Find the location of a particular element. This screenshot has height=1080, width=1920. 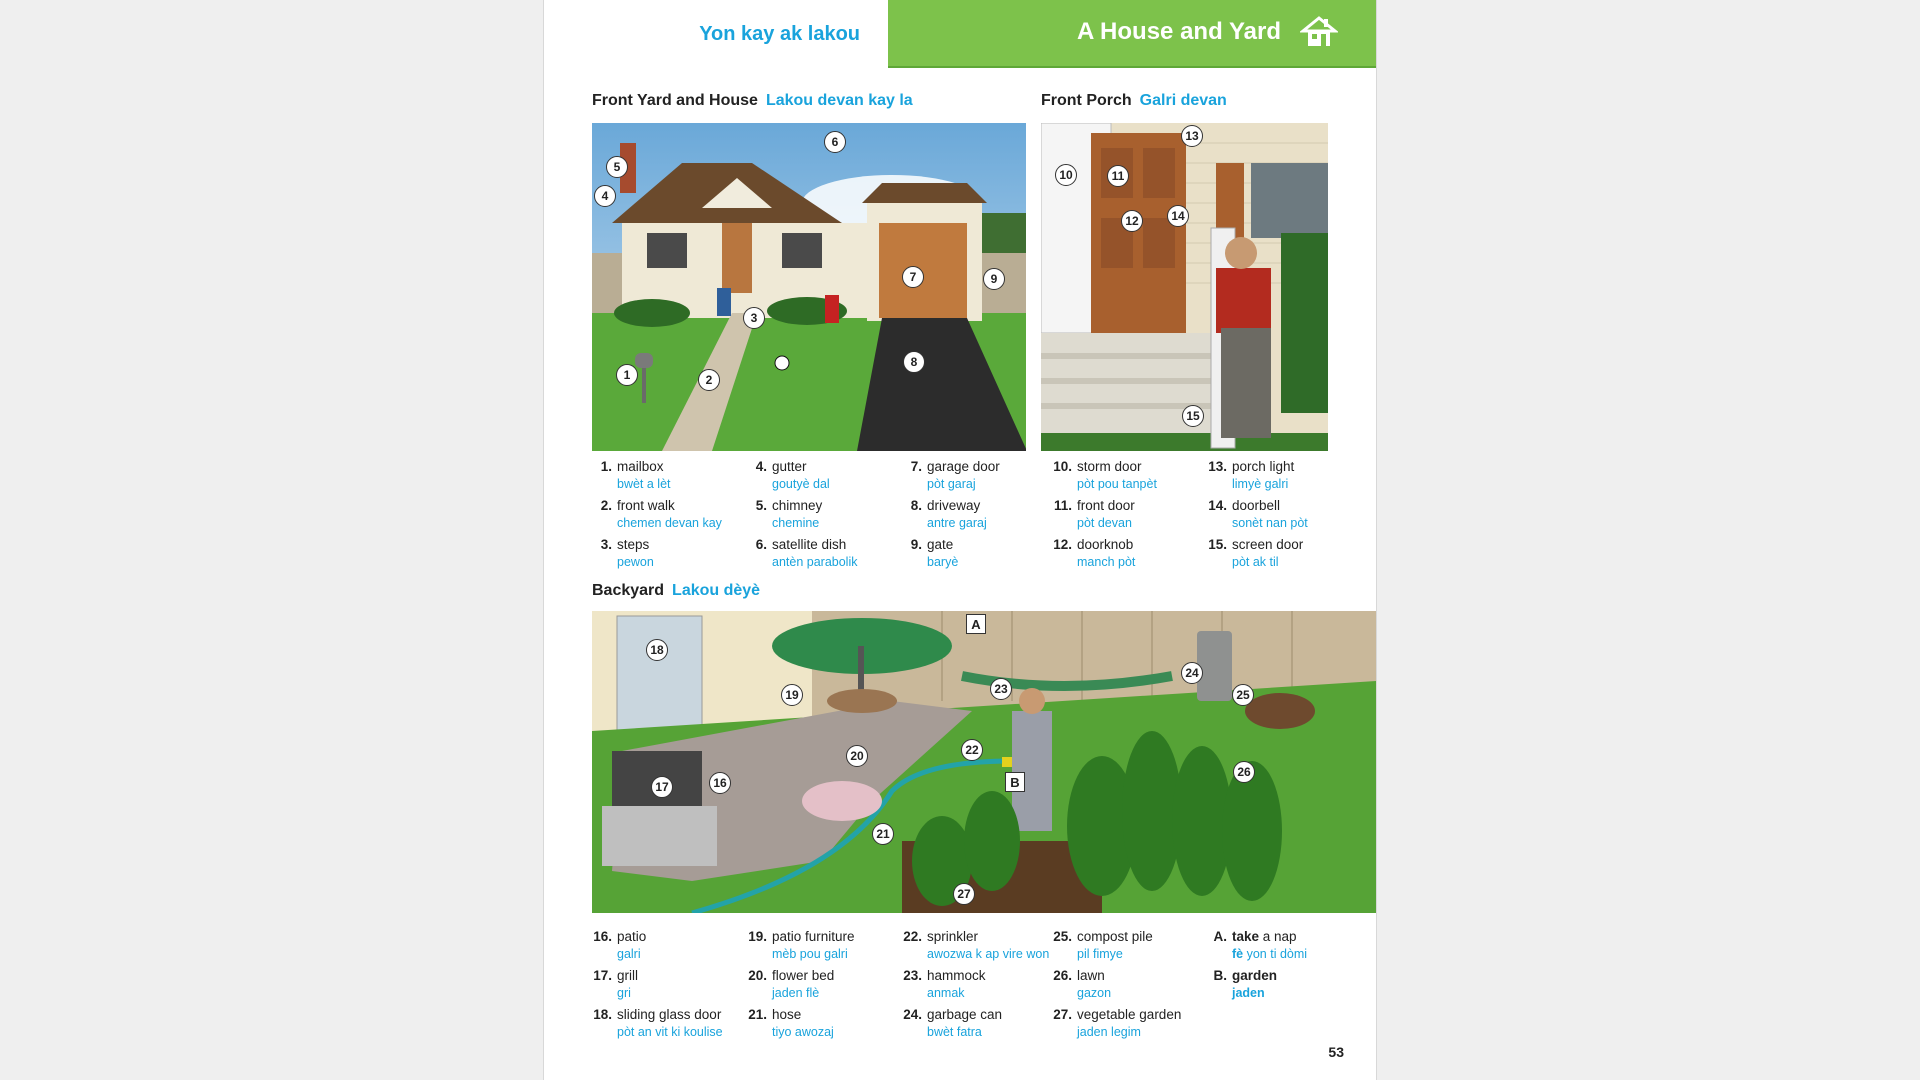

vocab-kreyol-verb: jaden is located at coordinates (1248, 993).